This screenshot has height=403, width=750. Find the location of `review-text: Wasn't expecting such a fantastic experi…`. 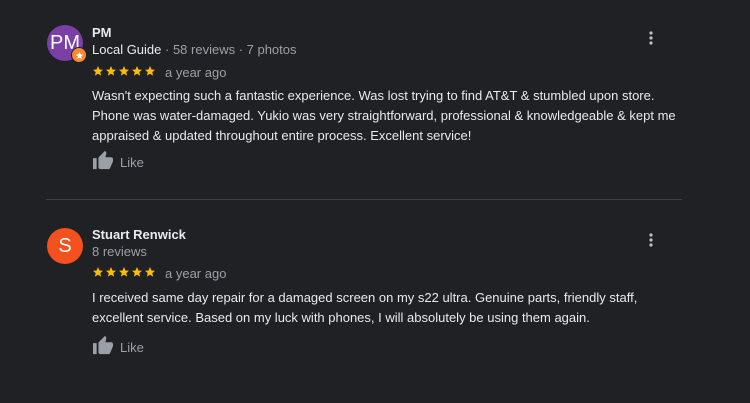

review-text: Wasn't expecting such a fantastic experi… is located at coordinates (384, 115).